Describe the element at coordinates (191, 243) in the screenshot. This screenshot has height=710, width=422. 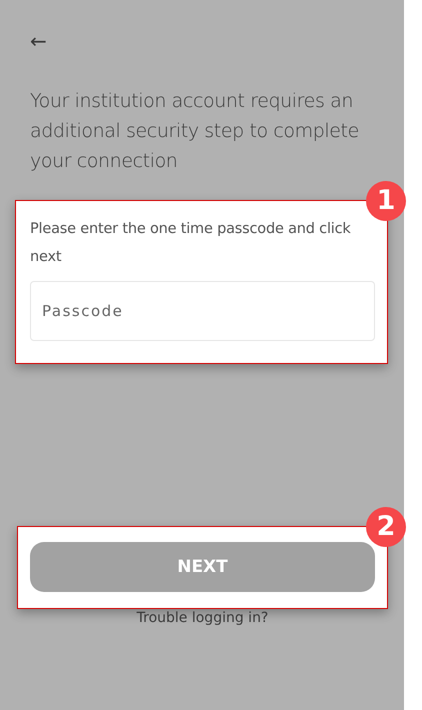
I see `instruction-text: Please enter the one time passcode and click next` at that location.